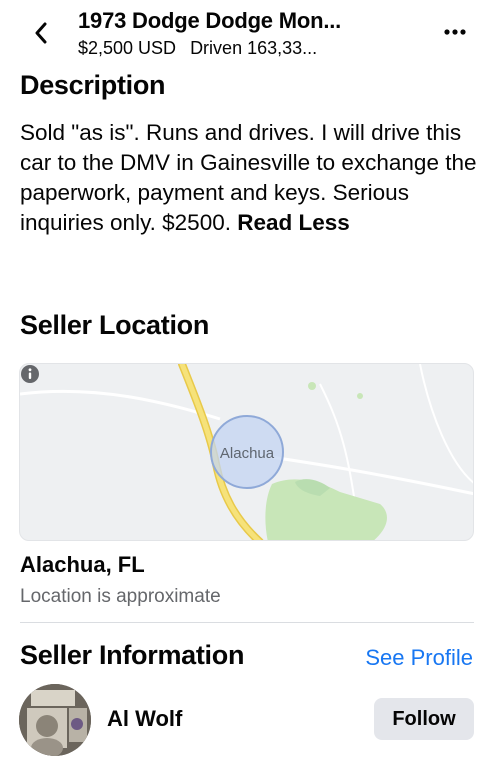  Describe the element at coordinates (247, 622) in the screenshot. I see `section-divider` at that location.